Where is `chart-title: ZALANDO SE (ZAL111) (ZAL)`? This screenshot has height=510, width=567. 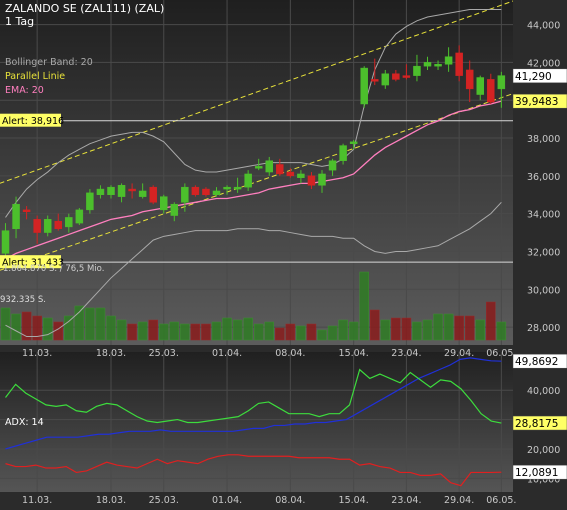 chart-title: ZALANDO SE (ZAL111) (ZAL) is located at coordinates (84, 8).